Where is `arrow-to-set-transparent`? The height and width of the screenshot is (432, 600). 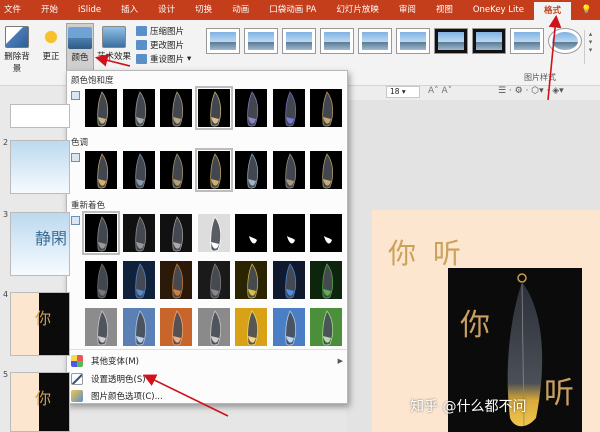
arrow-to-set-transparent is located at coordinates (186, 395).